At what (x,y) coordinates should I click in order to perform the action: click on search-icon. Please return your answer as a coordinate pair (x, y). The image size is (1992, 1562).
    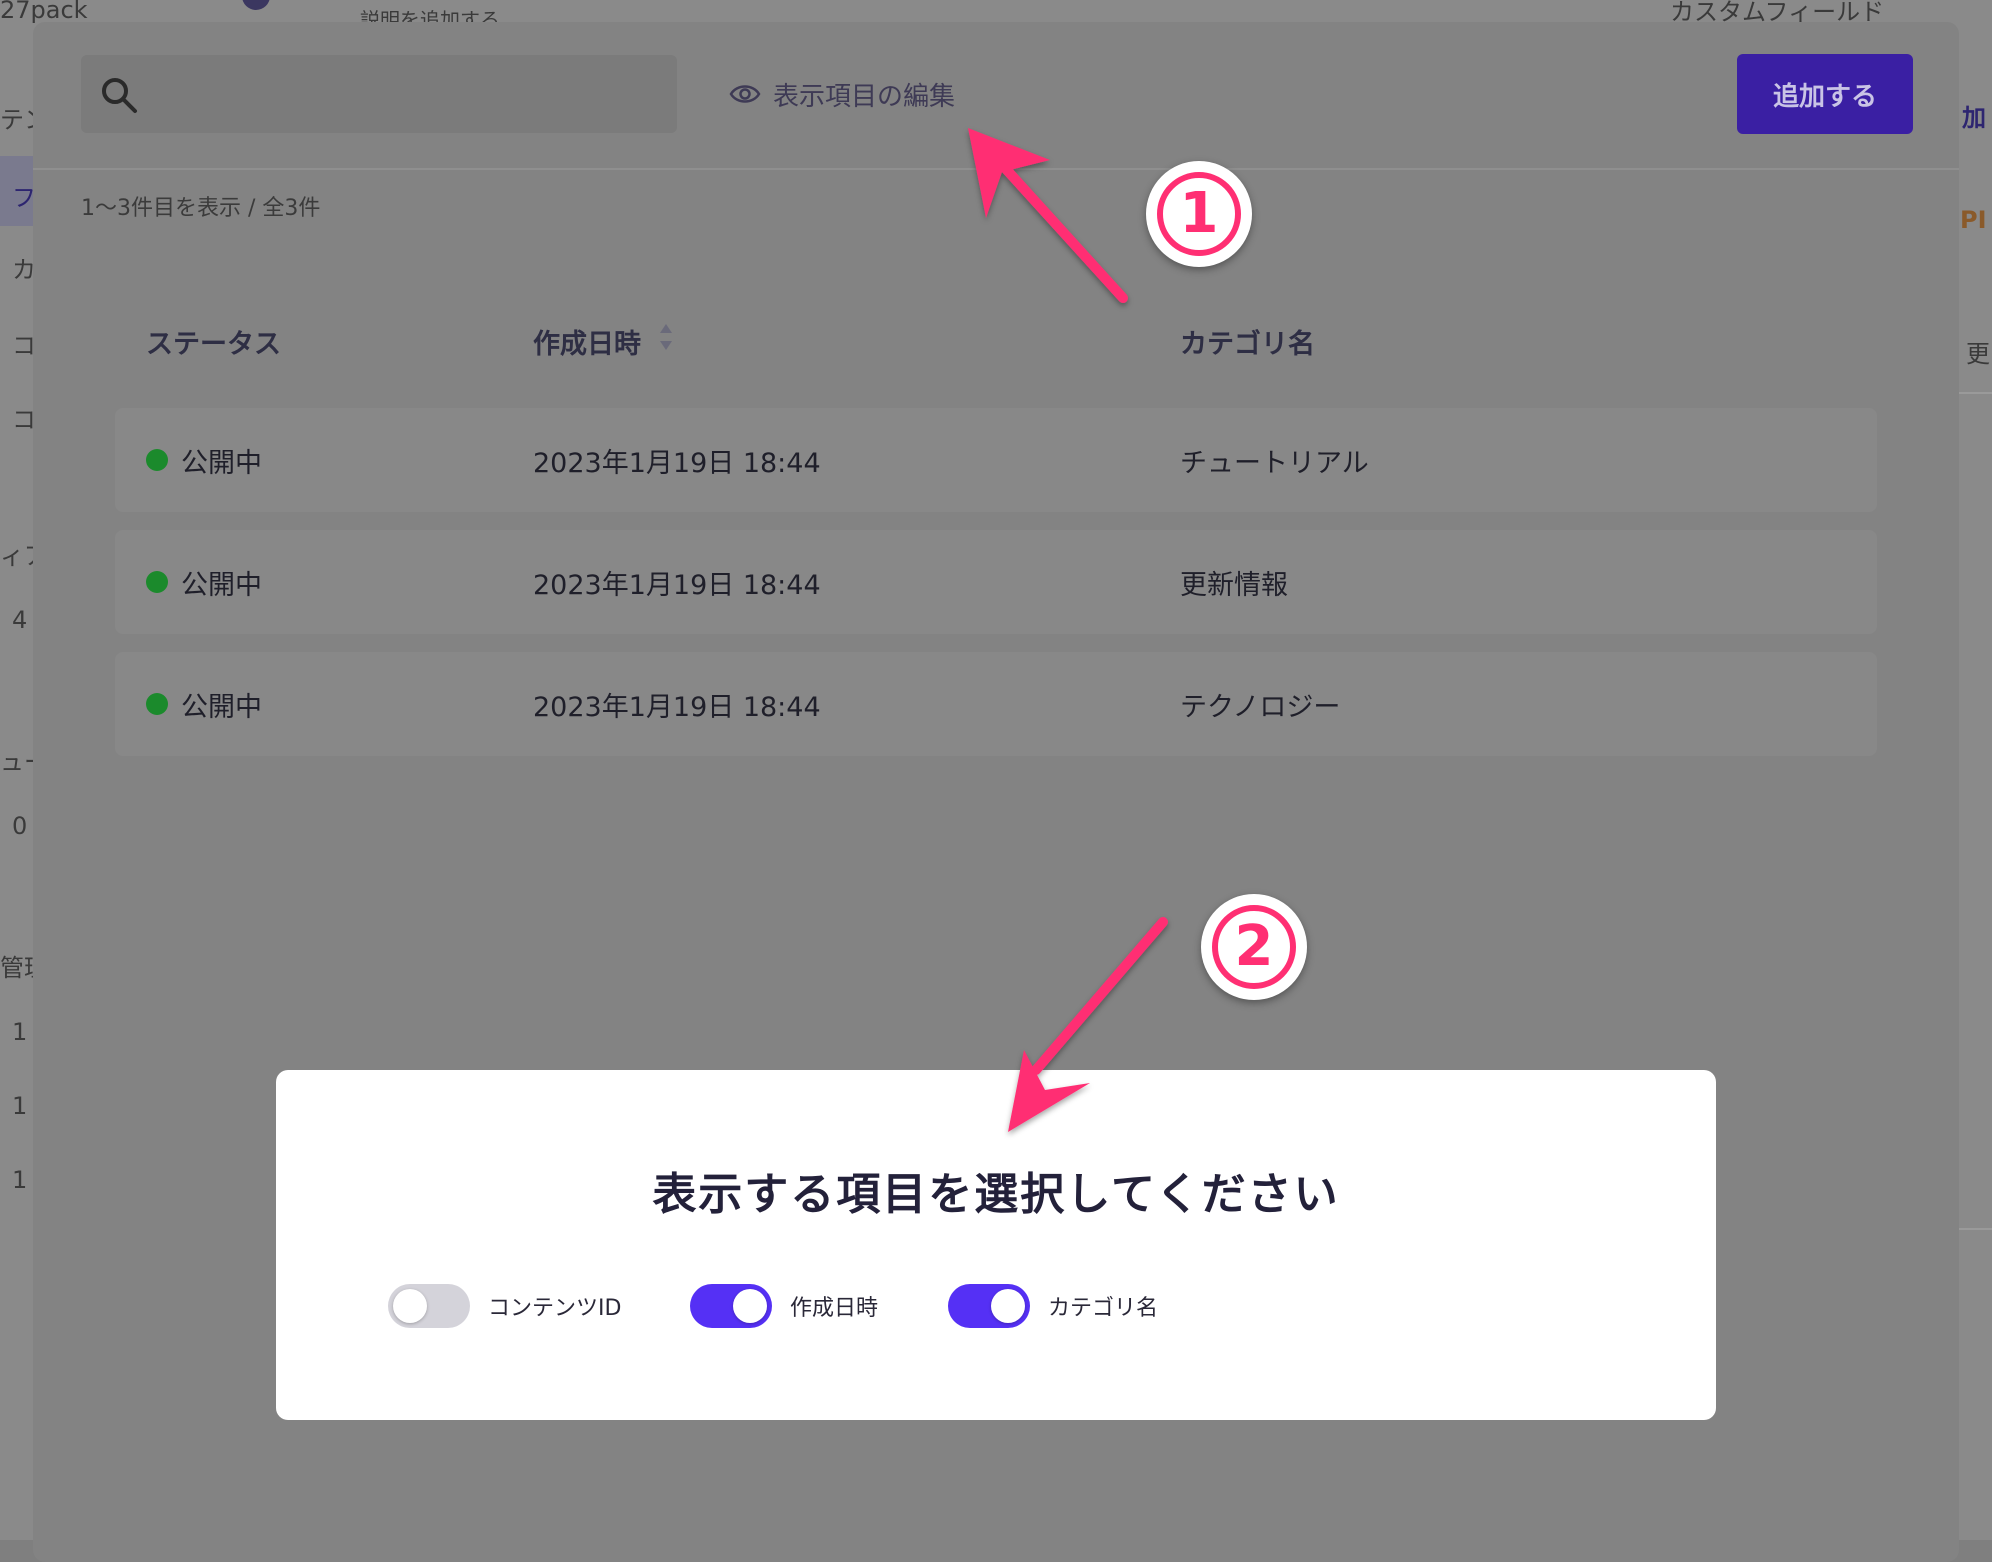
    Looking at the image, I should click on (119, 95).